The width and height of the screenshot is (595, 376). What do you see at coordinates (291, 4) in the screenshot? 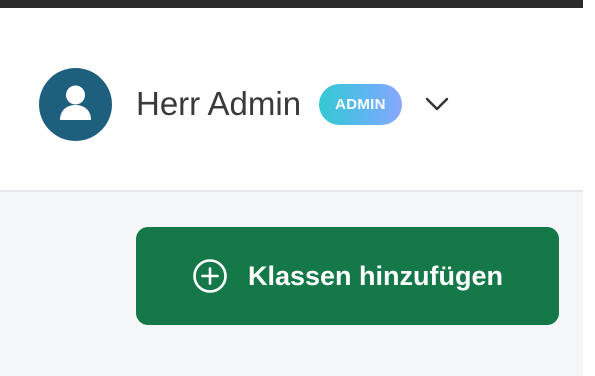
I see `window-top-border` at bounding box center [291, 4].